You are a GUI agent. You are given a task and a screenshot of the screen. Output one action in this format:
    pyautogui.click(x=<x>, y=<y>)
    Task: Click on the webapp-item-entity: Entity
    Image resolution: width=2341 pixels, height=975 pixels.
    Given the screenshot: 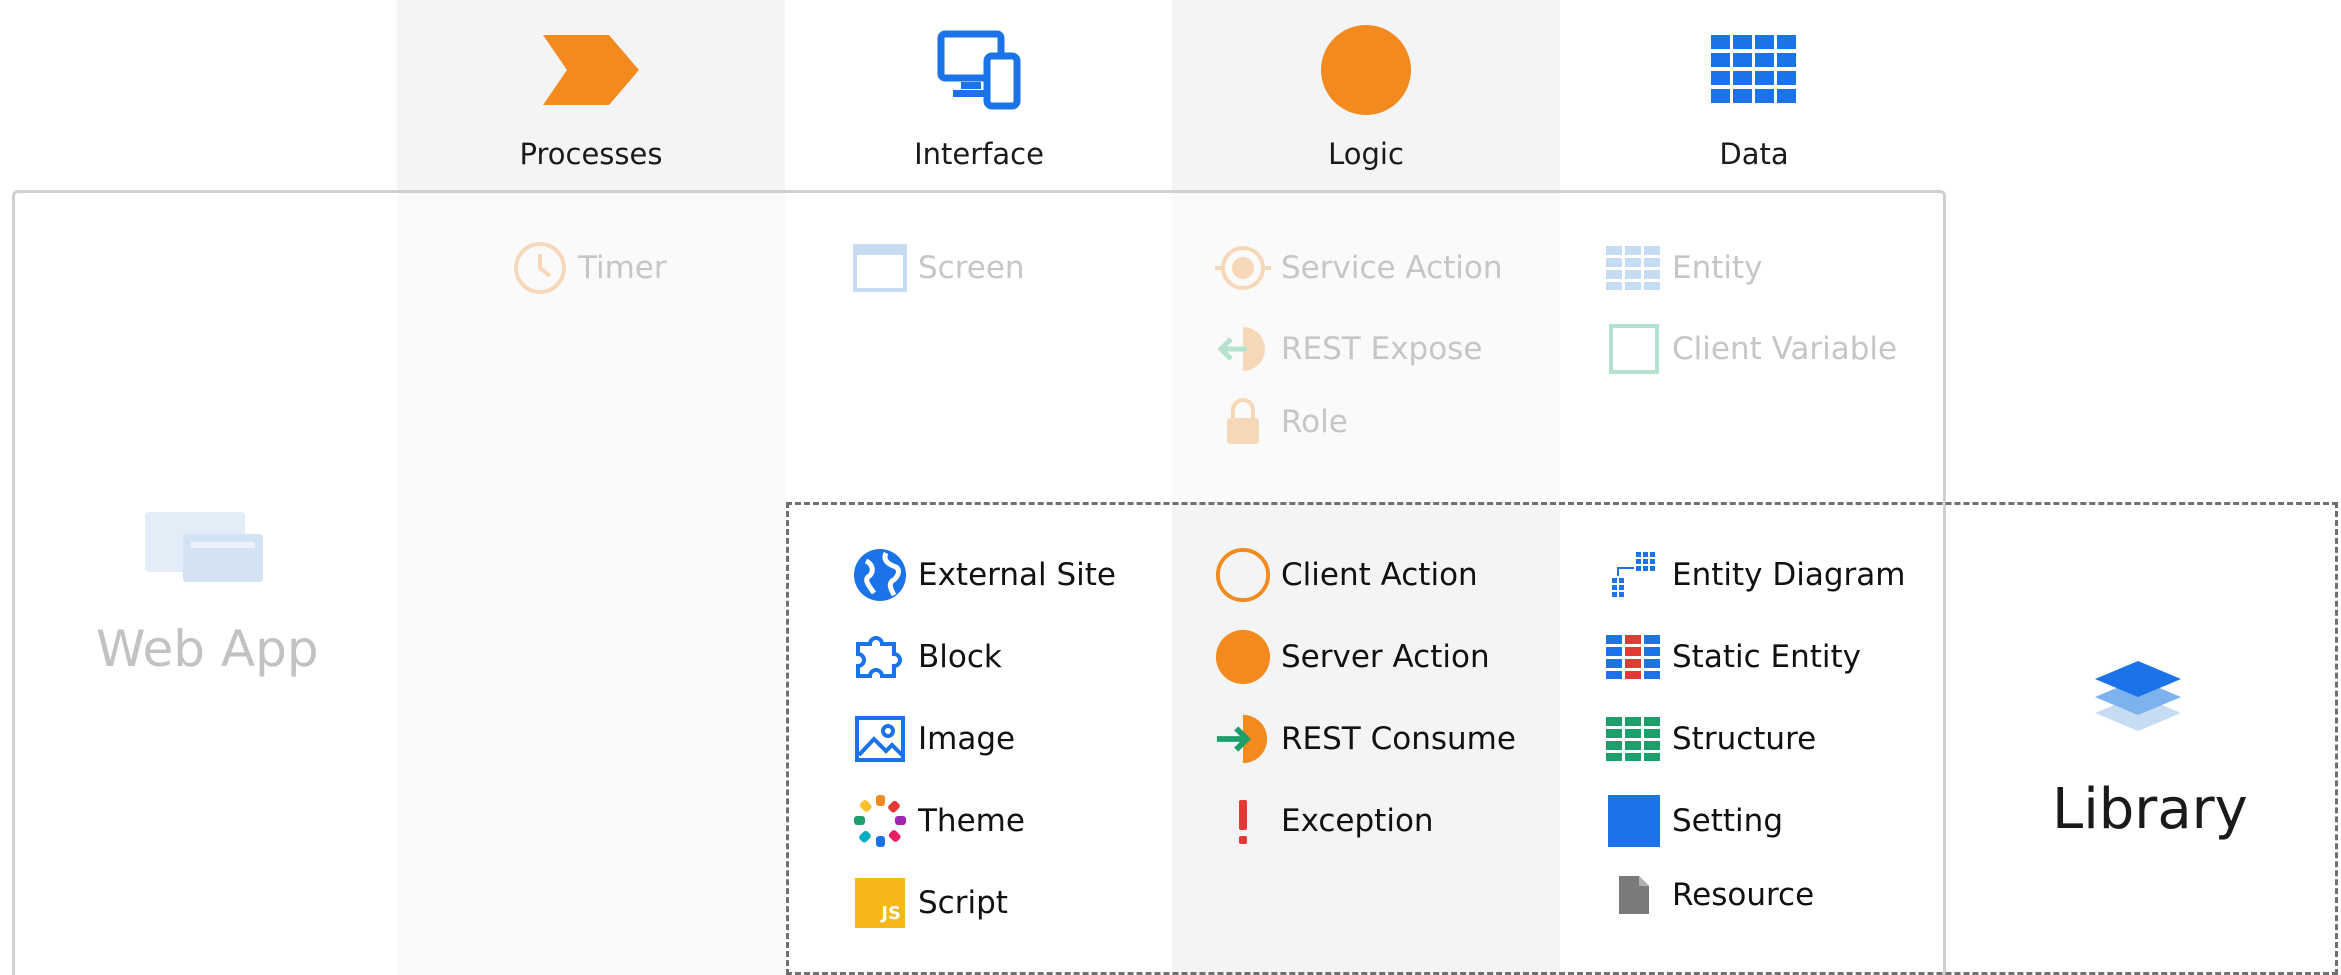 What is the action you would take?
    pyautogui.click(x=1684, y=268)
    